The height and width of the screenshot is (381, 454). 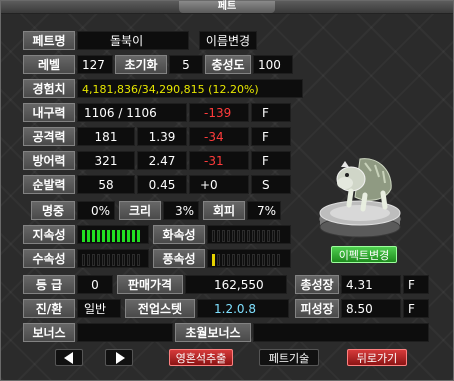 I want to click on stat-grade-defense: F, so click(x=271, y=160).